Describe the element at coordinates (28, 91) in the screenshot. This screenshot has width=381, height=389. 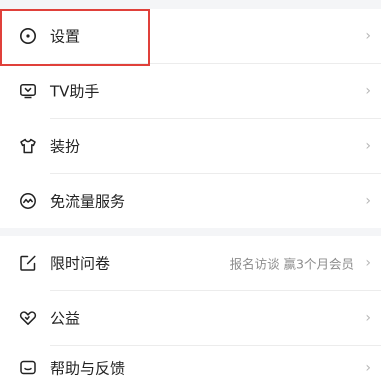
I see `tv-icon` at that location.